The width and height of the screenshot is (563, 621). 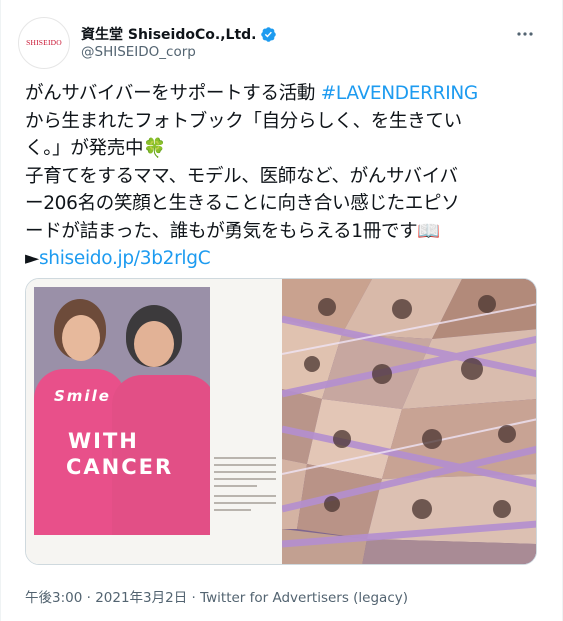 I want to click on tweet-line-3: く。」が発売中🍀, so click(x=95, y=148).